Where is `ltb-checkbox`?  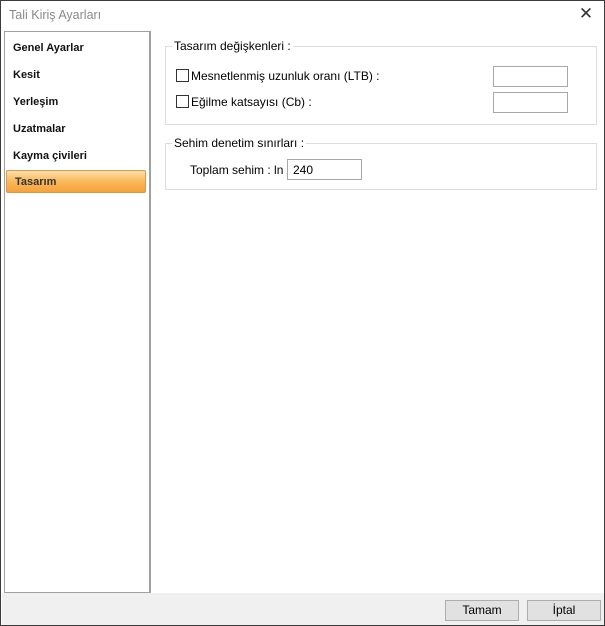
ltb-checkbox is located at coordinates (182, 75).